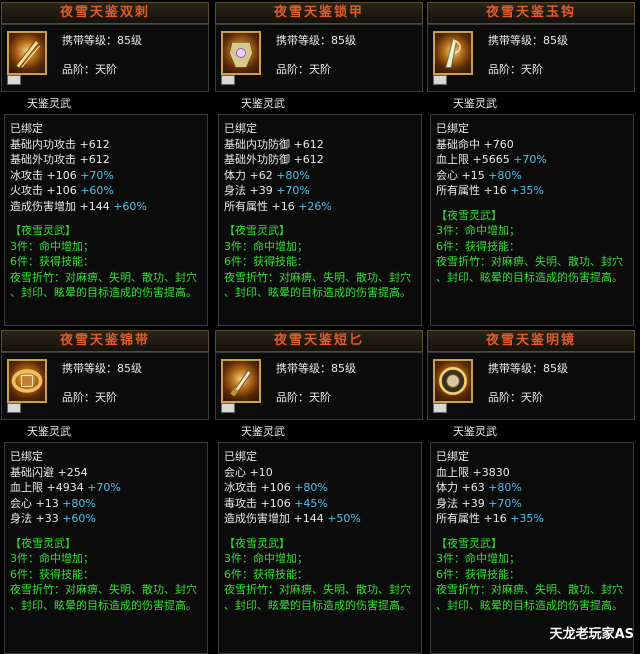  What do you see at coordinates (531, 13) in the screenshot?
I see `item-title: 夜雪天鉴玉钩` at bounding box center [531, 13].